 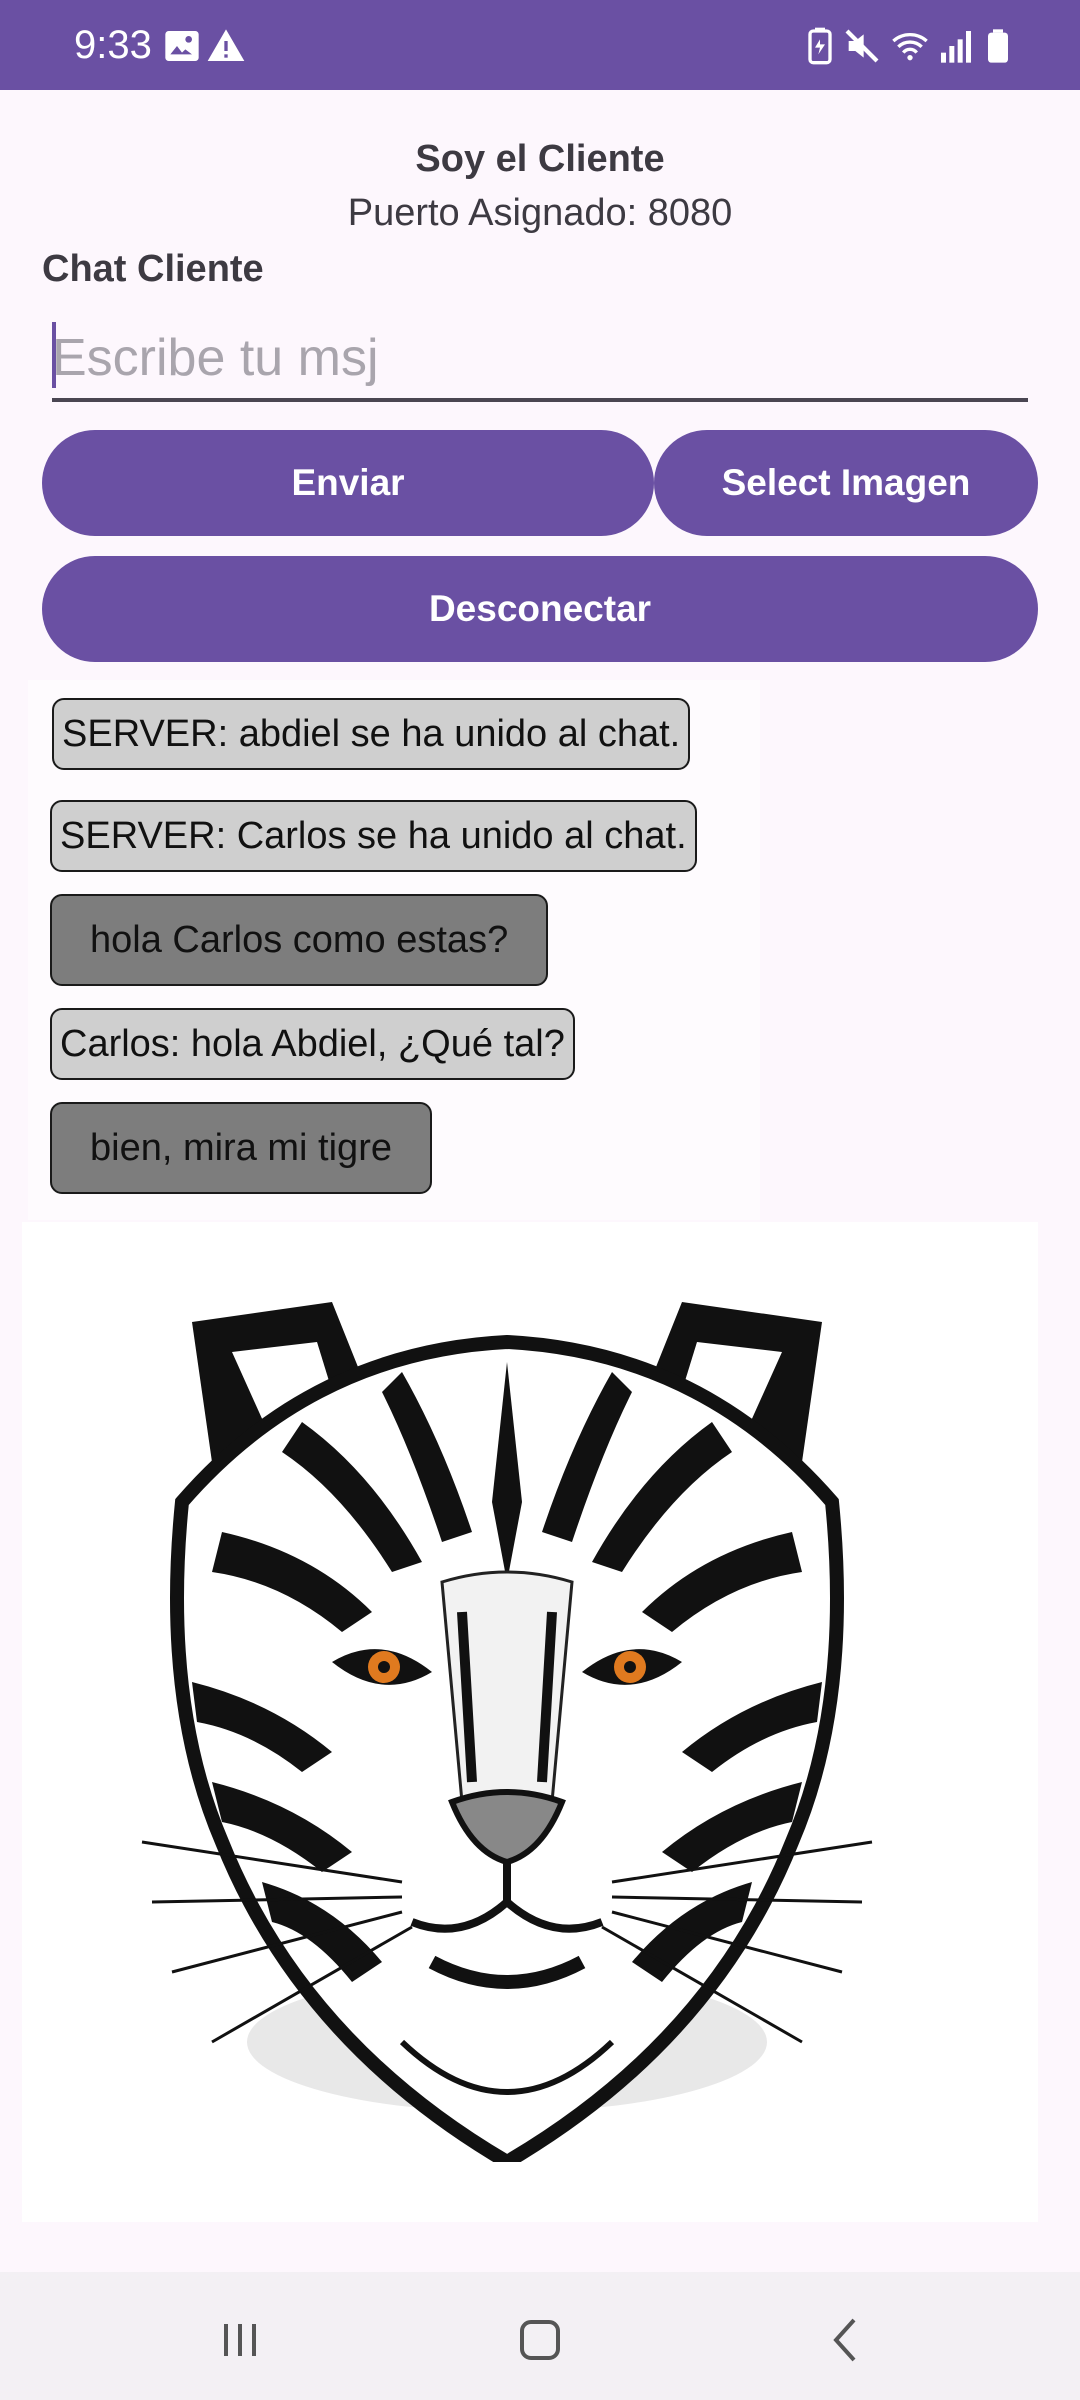 I want to click on message-bubble-incoming: SERVER: Carlos se ha unido al chat., so click(x=373, y=836).